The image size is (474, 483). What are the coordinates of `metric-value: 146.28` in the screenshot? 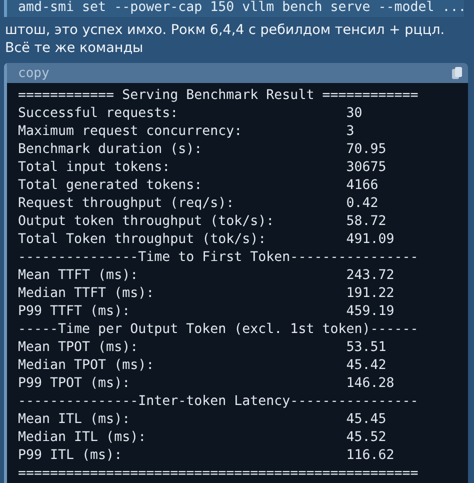 It's located at (370, 384).